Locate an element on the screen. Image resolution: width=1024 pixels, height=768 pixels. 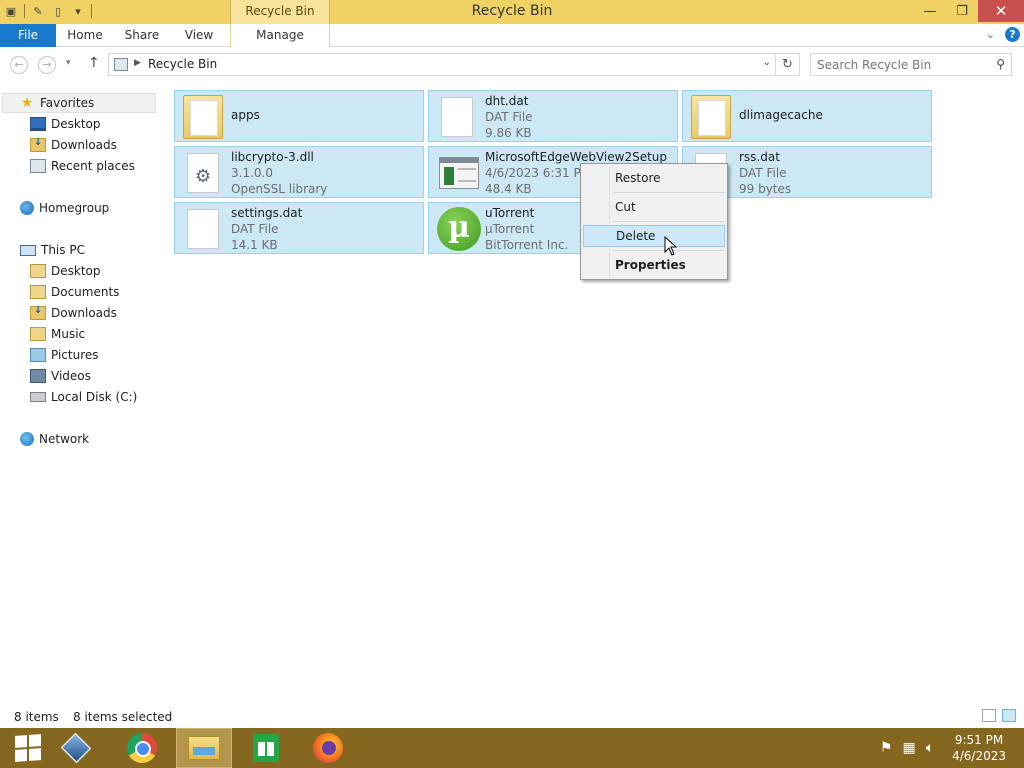
desktop-icon is located at coordinates (38, 124).